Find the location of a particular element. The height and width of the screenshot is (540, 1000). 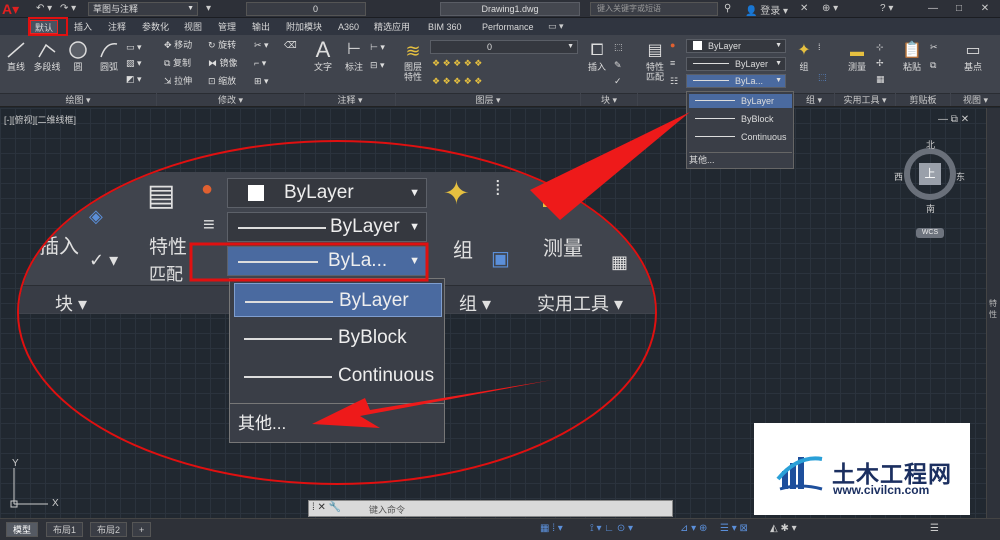

trim-icon: ✂ ▾ is located at coordinates (261, 45).